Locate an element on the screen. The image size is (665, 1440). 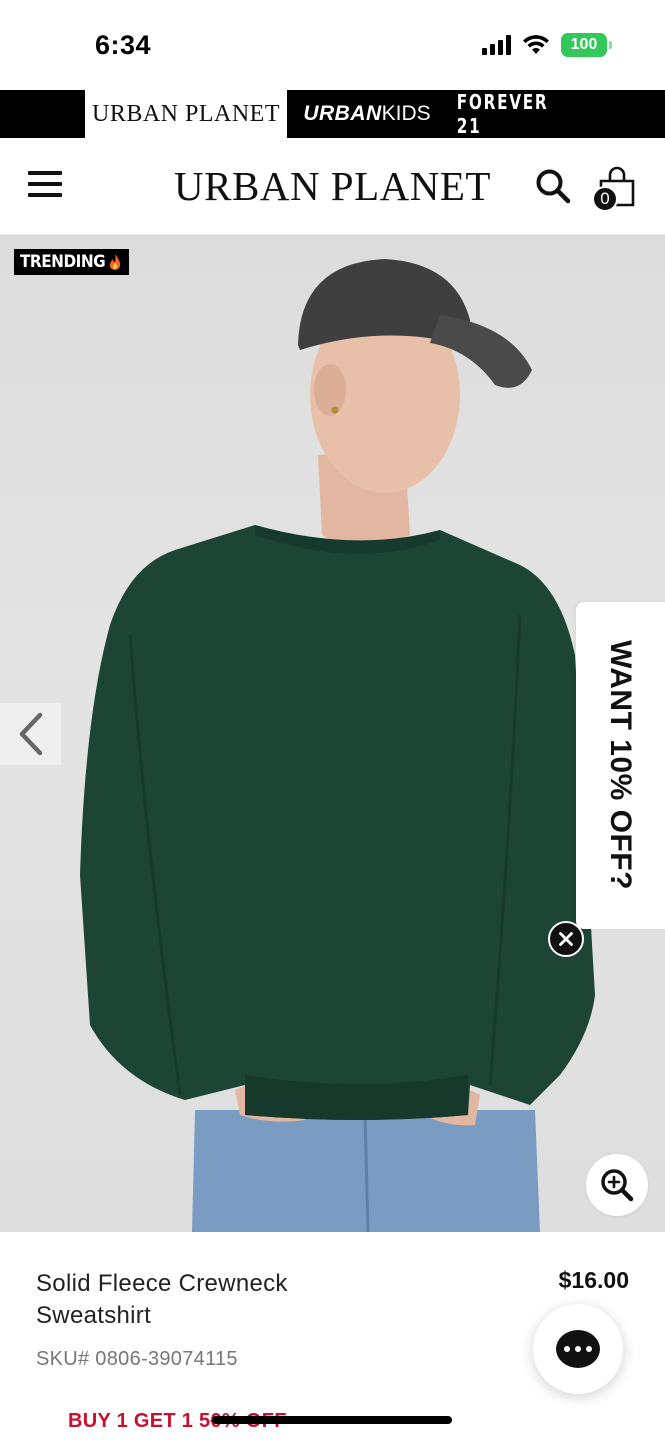
product-price: $16.00 is located at coordinates (593, 1280).